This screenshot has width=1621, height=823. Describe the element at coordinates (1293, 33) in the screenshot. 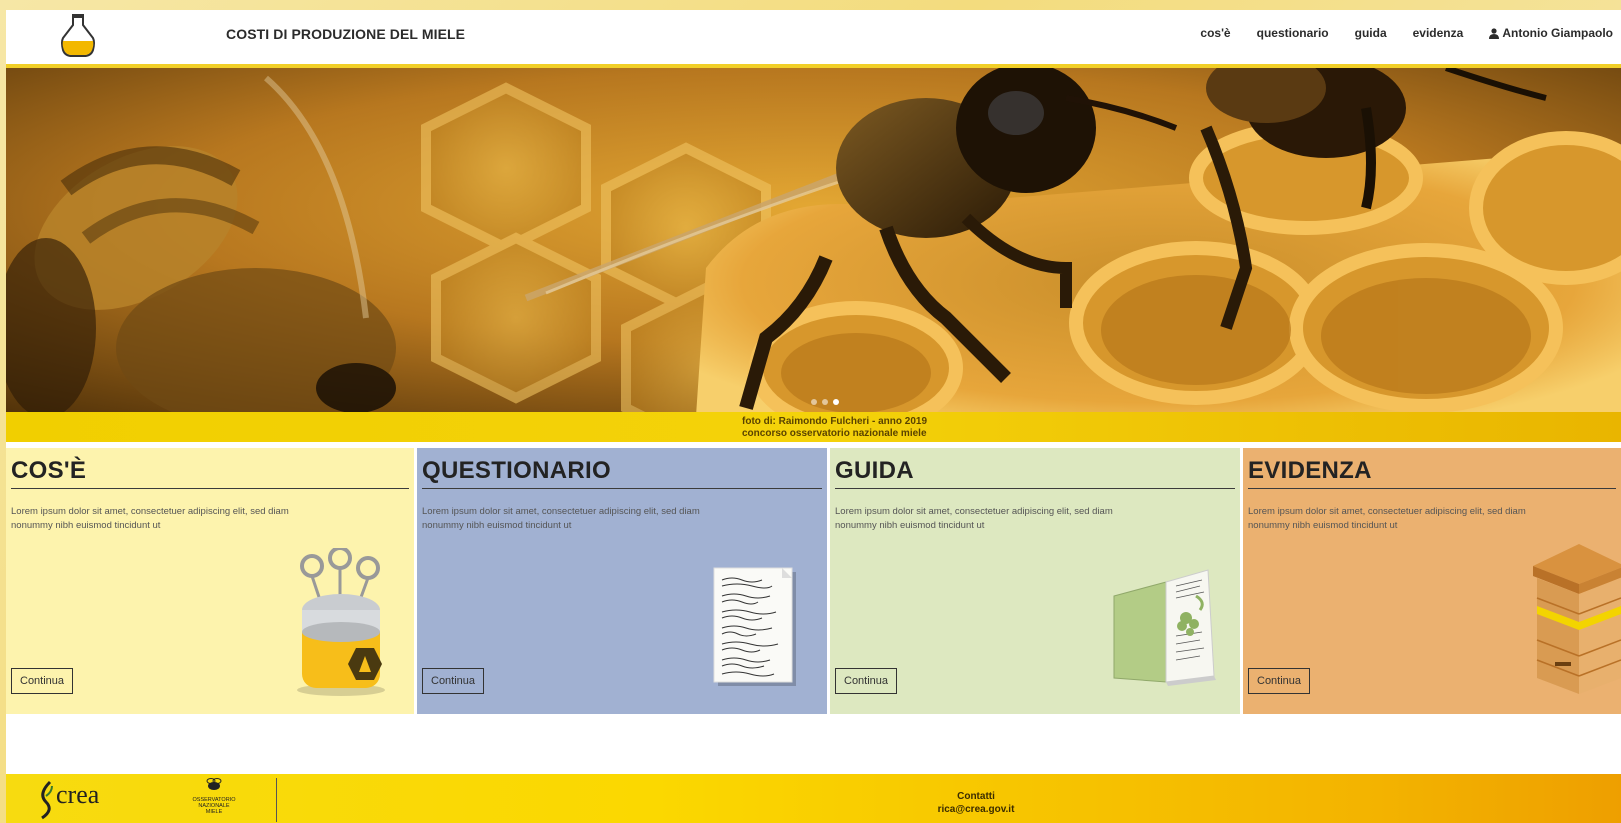

I see `nav-questionario: questionario` at that location.